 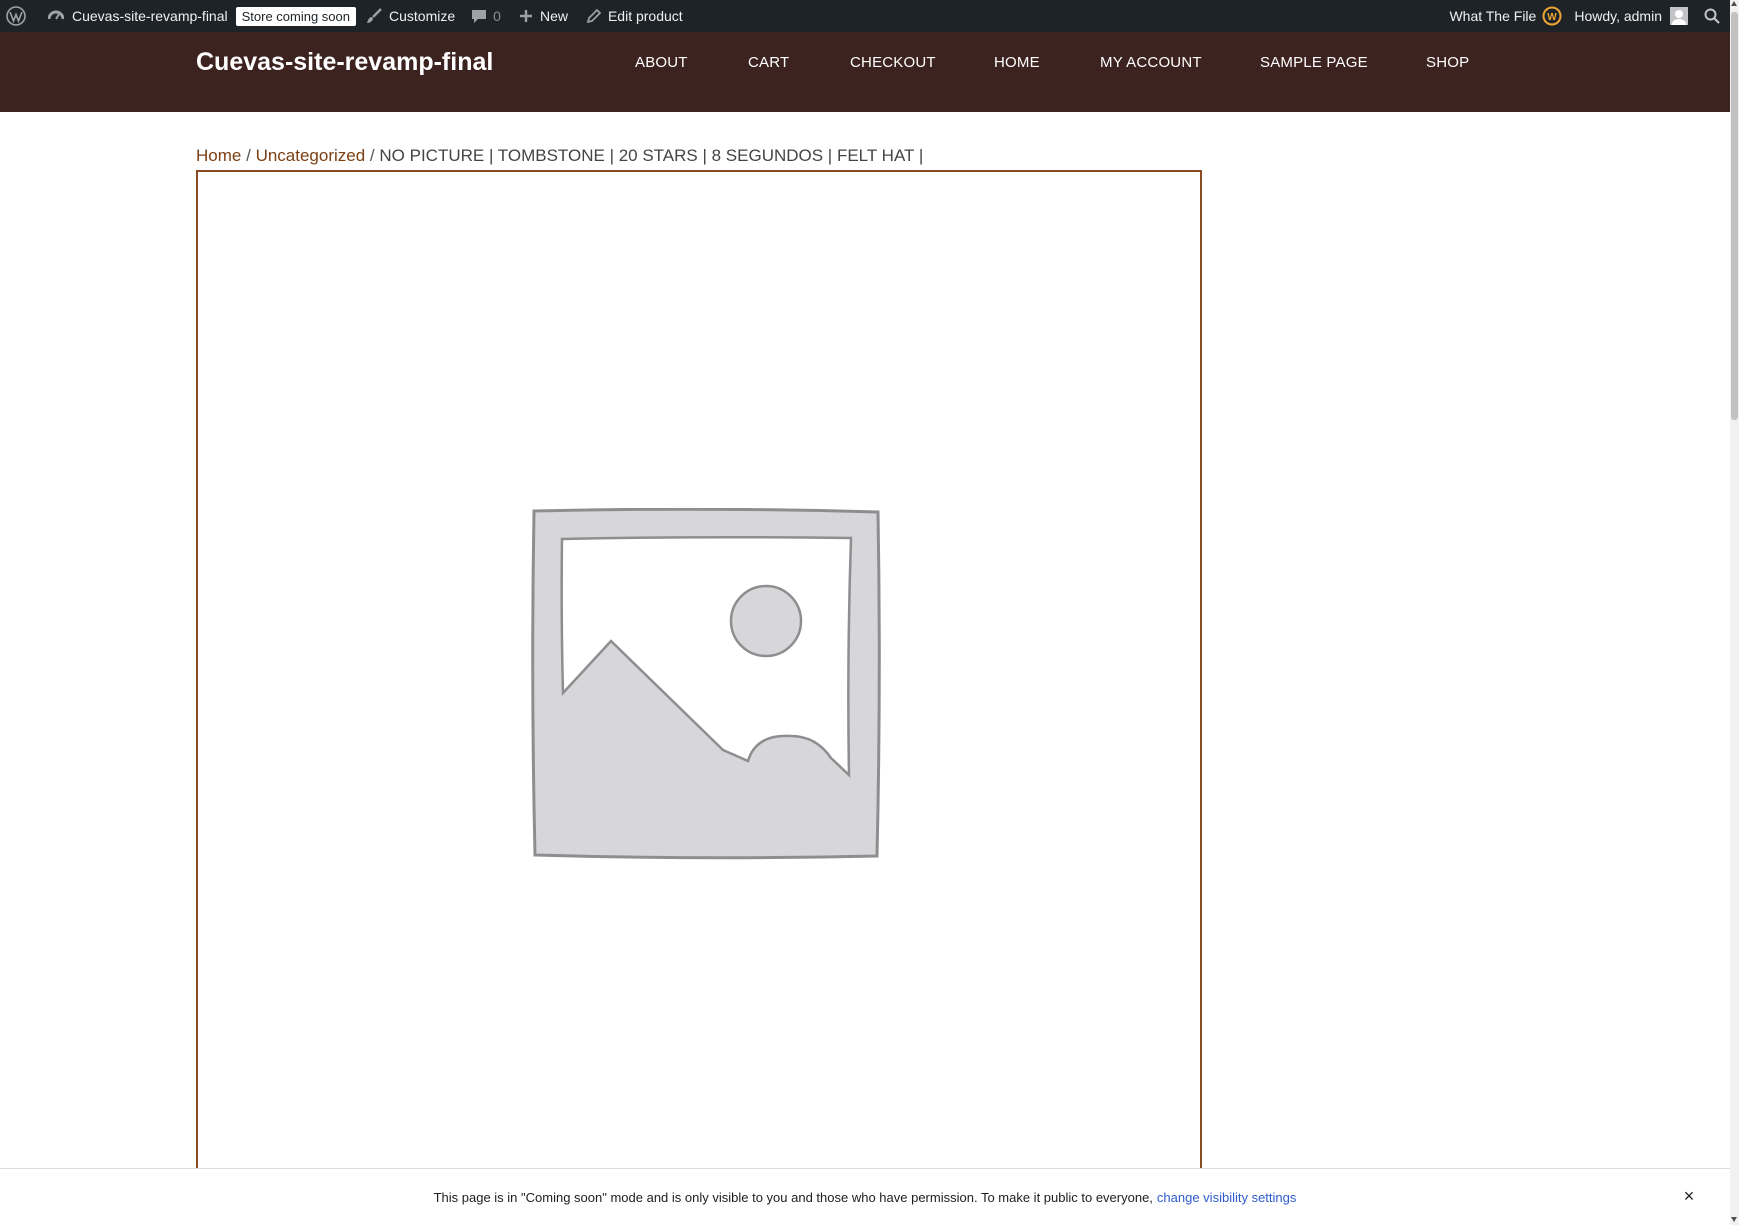 What do you see at coordinates (1314, 62) in the screenshot?
I see `nav-item-sample-page: SAMPLE PAGE` at bounding box center [1314, 62].